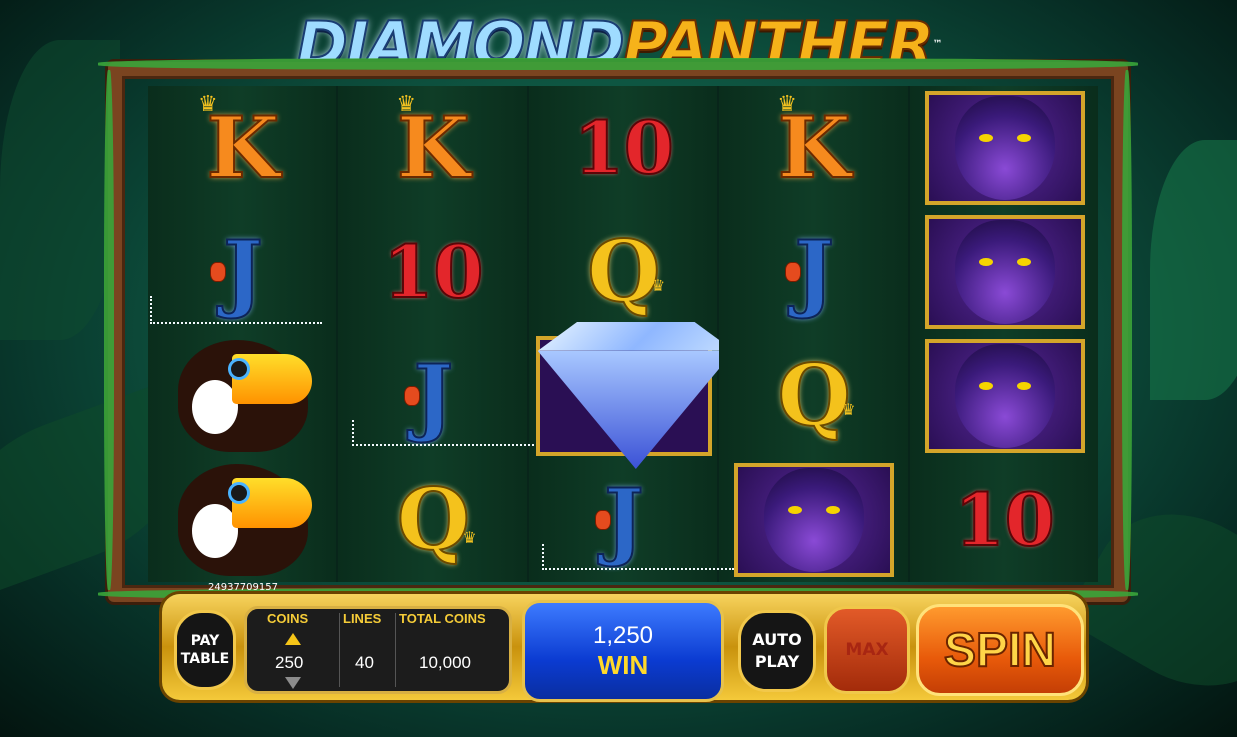 The height and width of the screenshot is (737, 1237). I want to click on win-label: WIN, so click(623, 664).